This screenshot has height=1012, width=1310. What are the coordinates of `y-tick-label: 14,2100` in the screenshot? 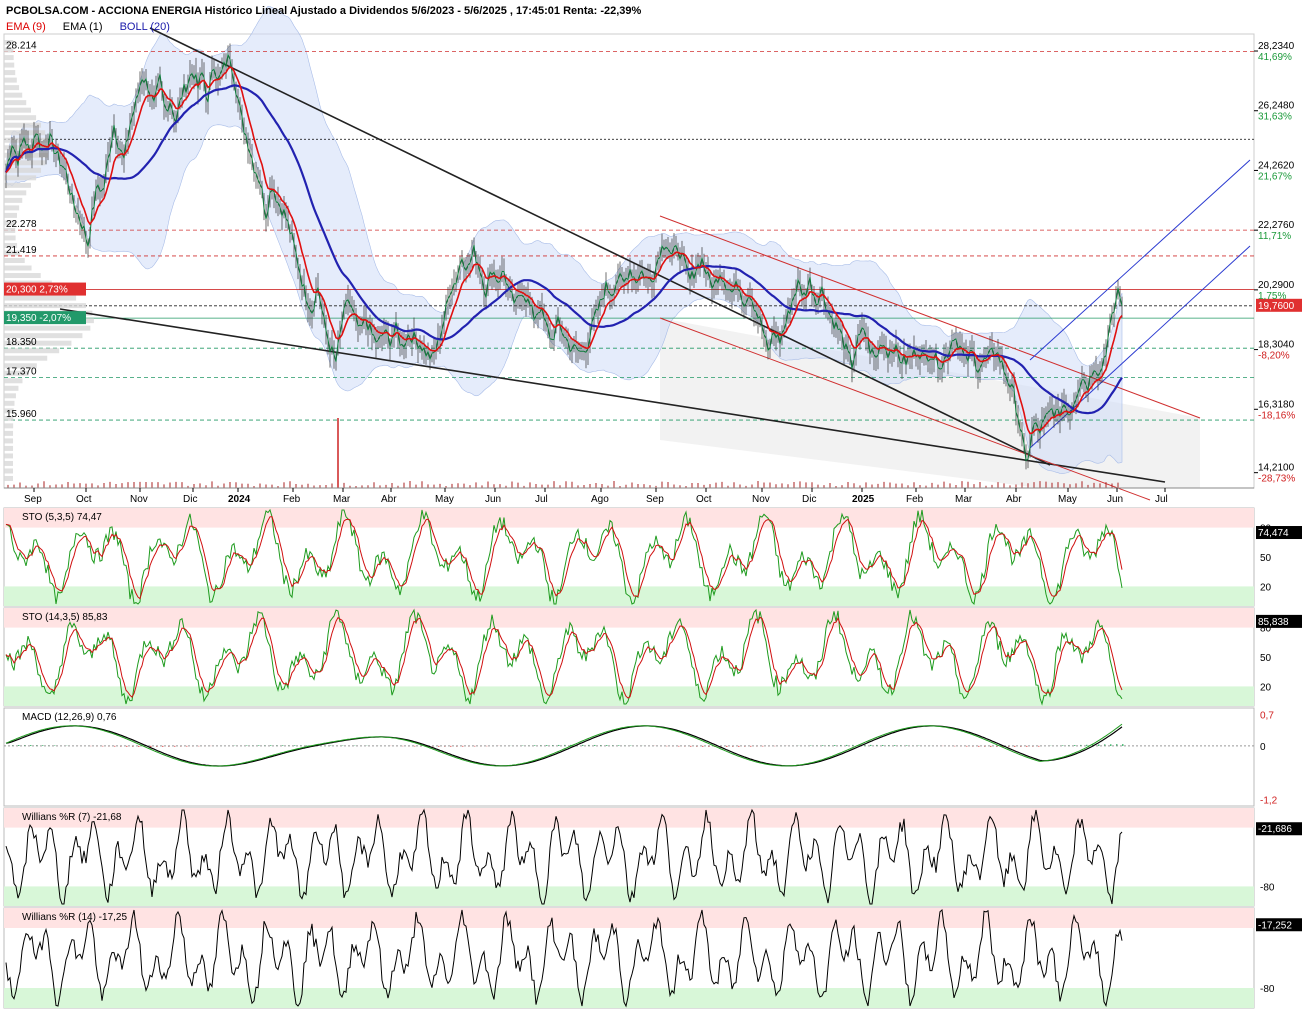 It's located at (1276, 468).